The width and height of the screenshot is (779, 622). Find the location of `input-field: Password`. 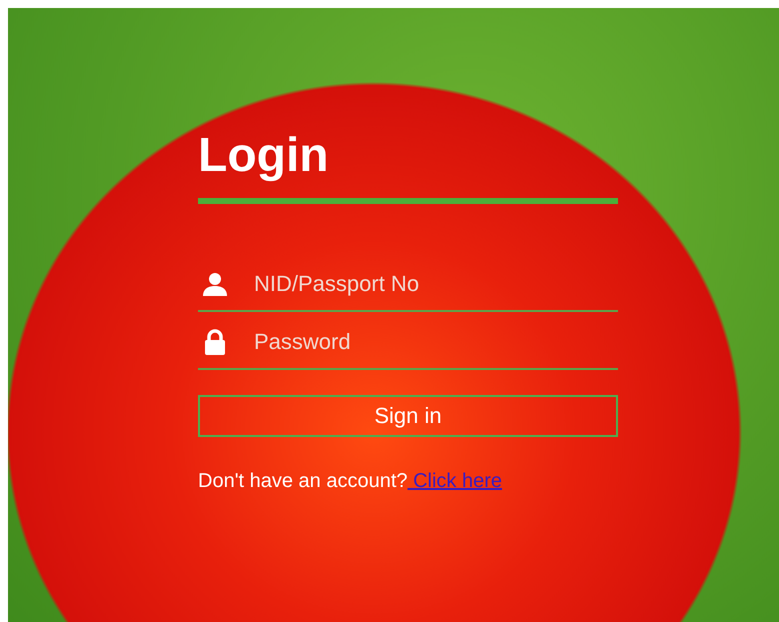

input-field: Password is located at coordinates (436, 342).